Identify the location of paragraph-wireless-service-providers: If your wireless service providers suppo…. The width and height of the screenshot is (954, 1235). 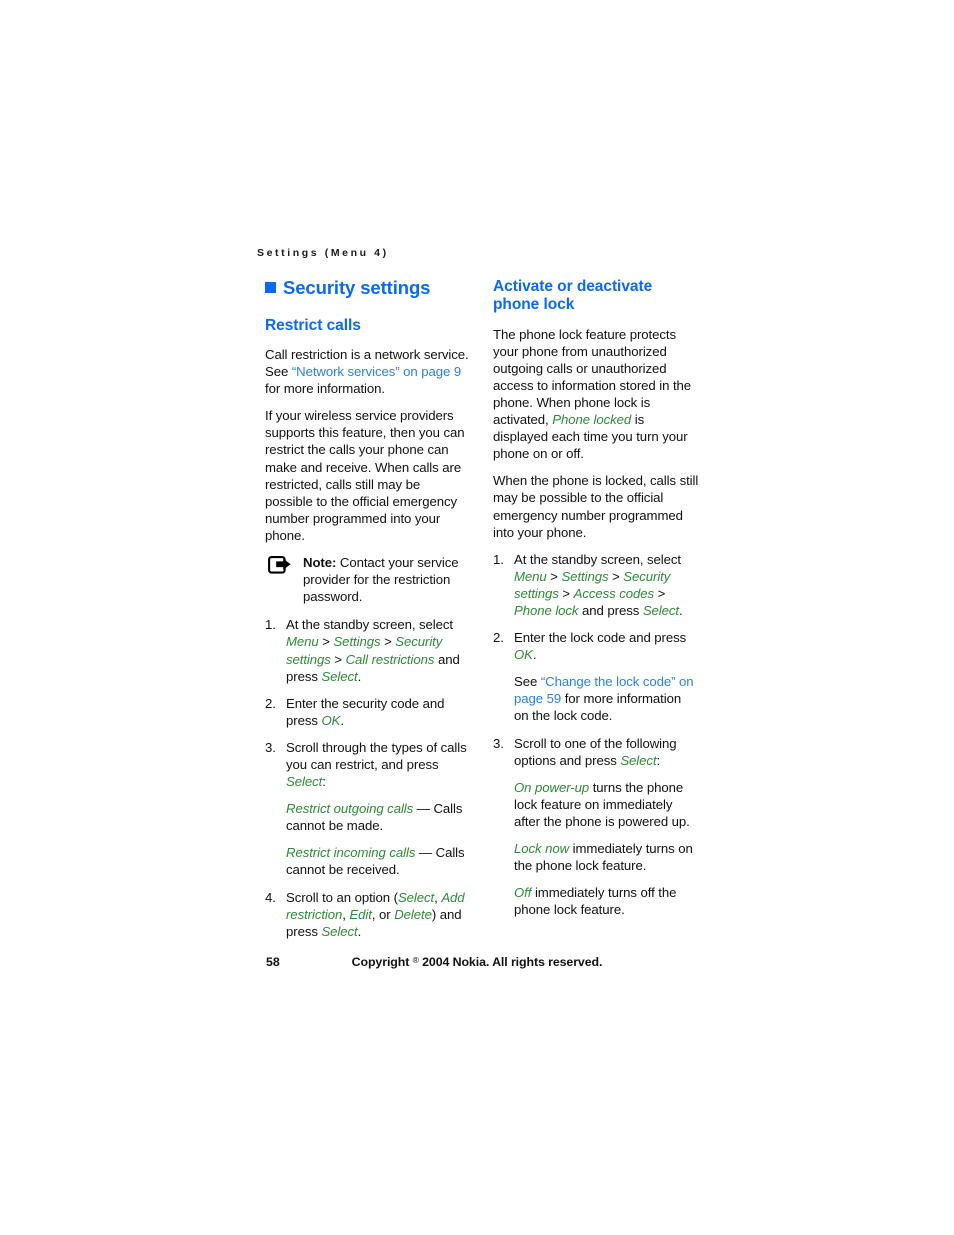
(365, 475).